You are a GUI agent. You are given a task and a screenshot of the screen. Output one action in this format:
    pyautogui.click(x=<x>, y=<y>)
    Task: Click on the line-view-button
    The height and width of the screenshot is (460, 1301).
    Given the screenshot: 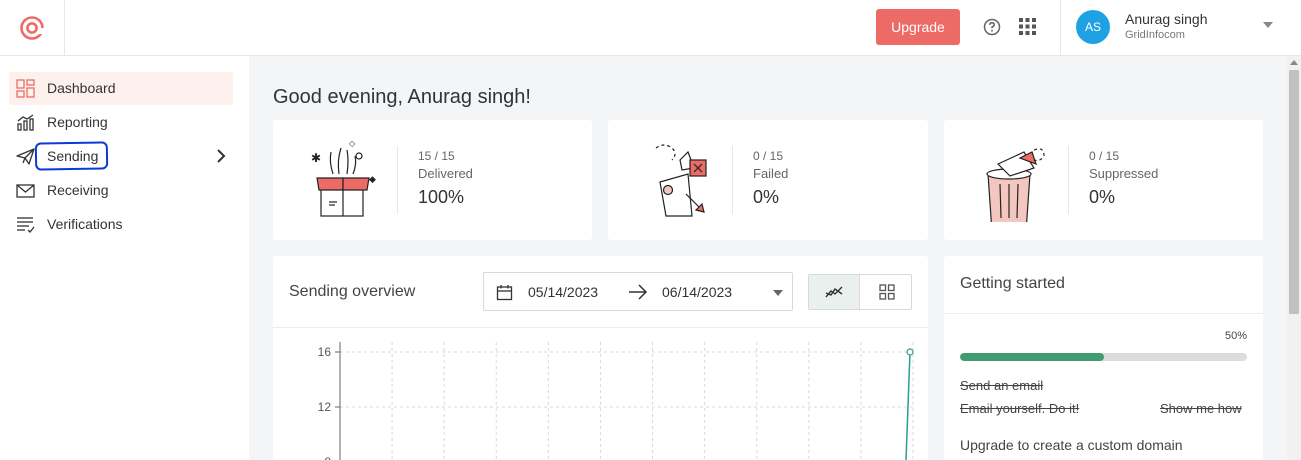 What is the action you would take?
    pyautogui.click(x=834, y=292)
    